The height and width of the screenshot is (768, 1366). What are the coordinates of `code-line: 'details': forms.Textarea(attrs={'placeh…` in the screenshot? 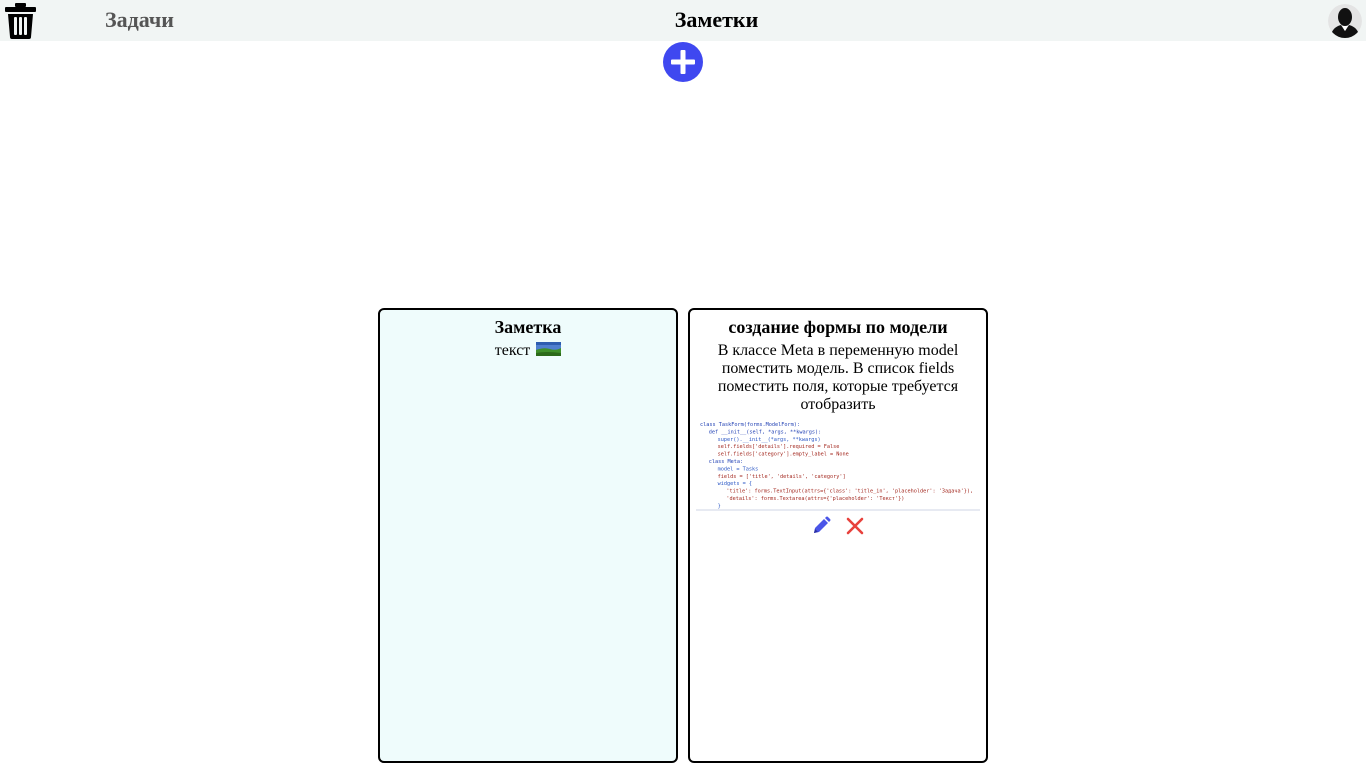 It's located at (815, 499).